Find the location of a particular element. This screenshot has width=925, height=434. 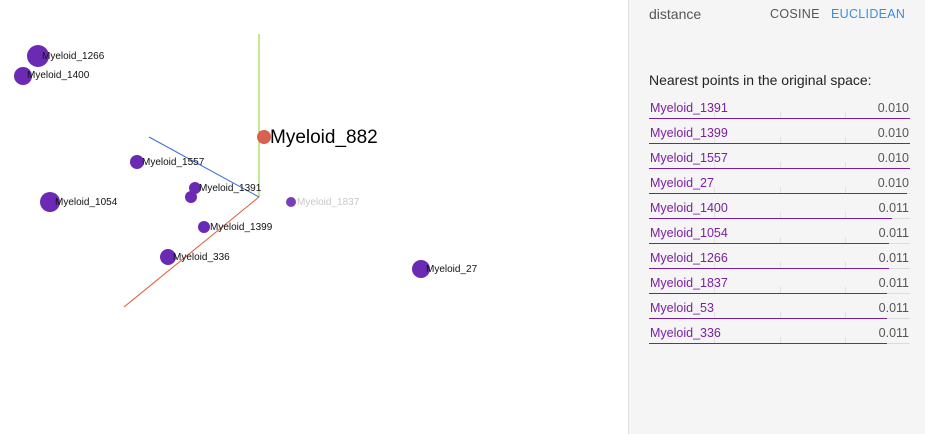

neighbor-name: Myeloid_1557 is located at coordinates (689, 158).